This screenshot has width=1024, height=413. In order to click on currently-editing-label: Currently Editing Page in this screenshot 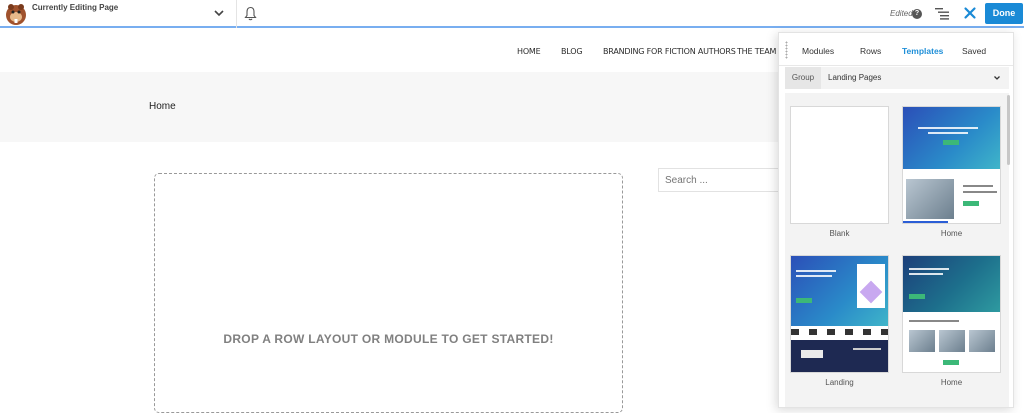, I will do `click(75, 7)`.